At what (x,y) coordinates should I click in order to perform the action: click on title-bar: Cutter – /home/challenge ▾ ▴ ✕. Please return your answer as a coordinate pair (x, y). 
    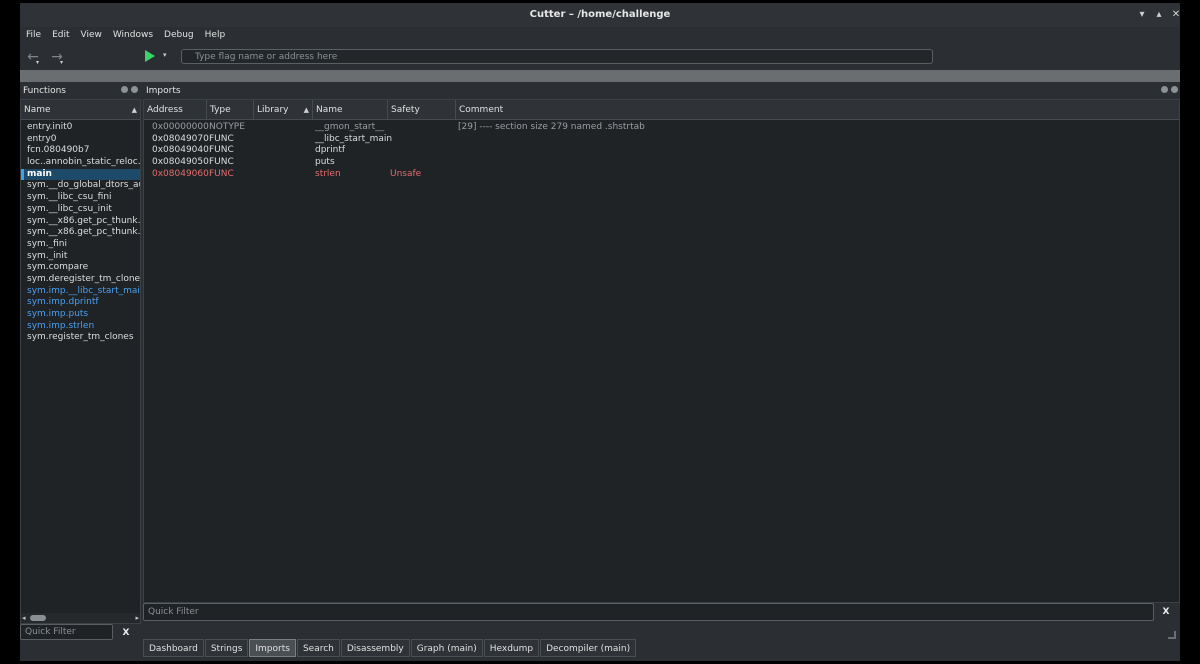
    Looking at the image, I should click on (600, 15).